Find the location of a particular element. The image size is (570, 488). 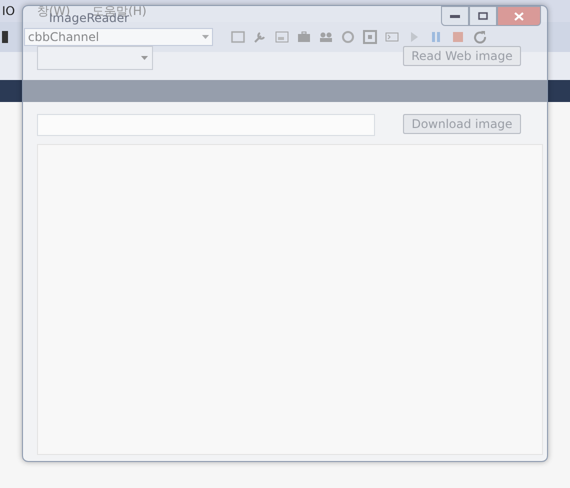

minimize-icon is located at coordinates (455, 16).